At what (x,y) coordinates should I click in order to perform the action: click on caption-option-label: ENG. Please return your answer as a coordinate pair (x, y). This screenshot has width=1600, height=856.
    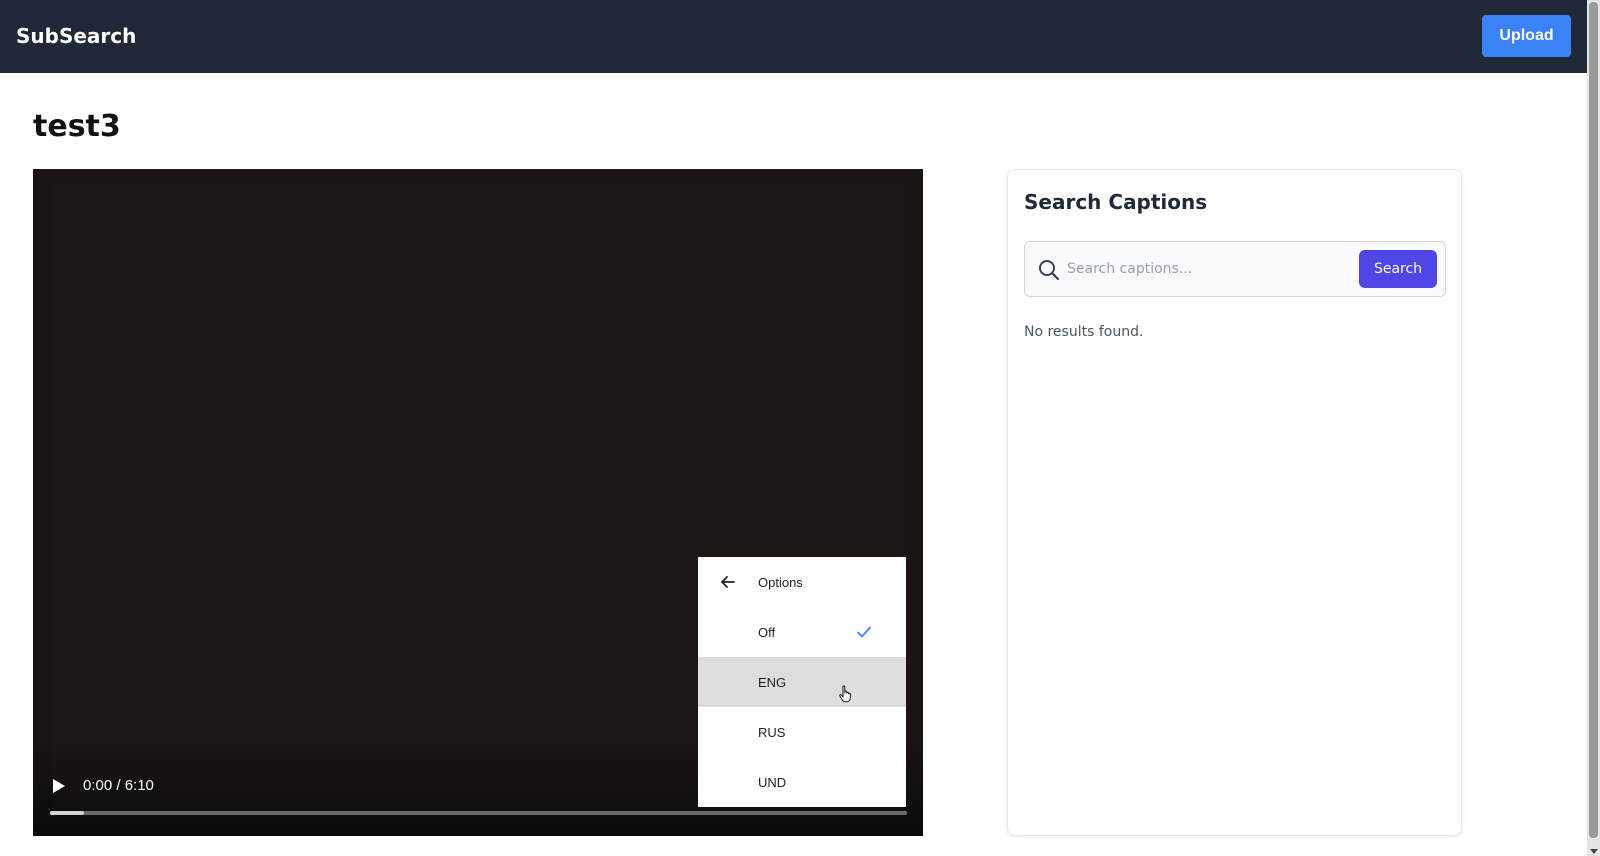
    Looking at the image, I should click on (772, 682).